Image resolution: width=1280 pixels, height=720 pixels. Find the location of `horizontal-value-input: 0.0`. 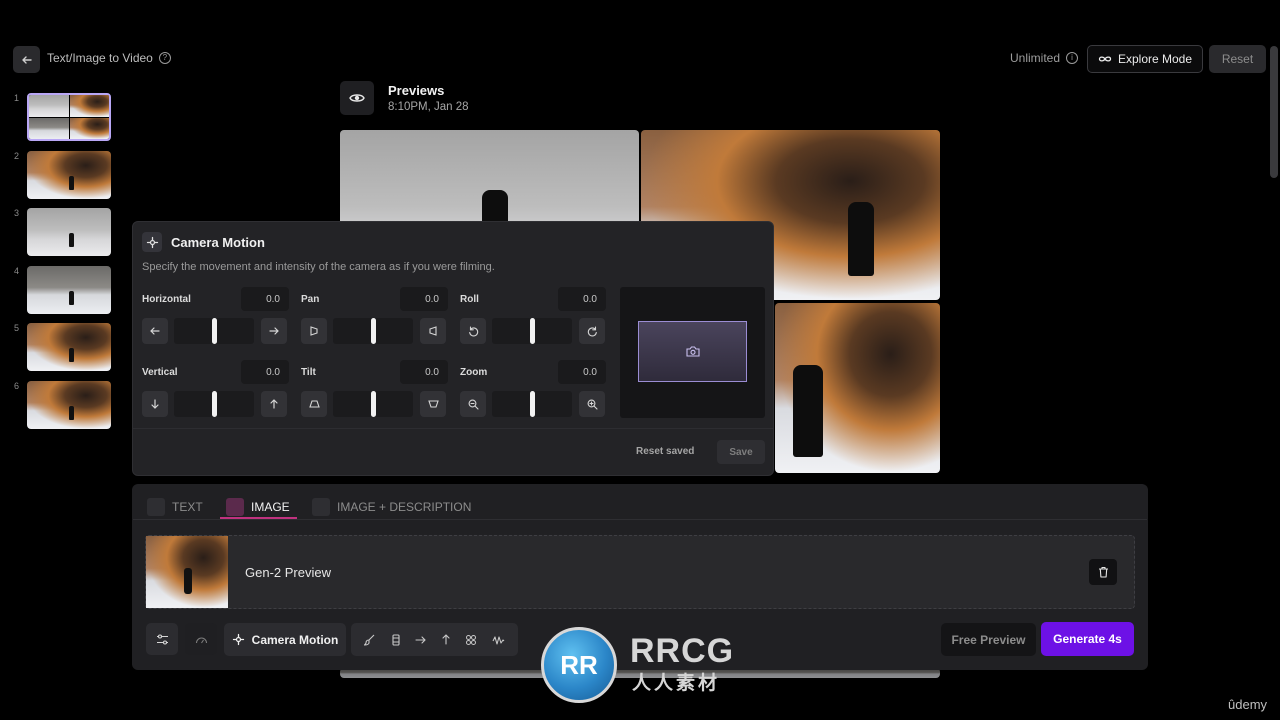

horizontal-value-input: 0.0 is located at coordinates (265, 299).